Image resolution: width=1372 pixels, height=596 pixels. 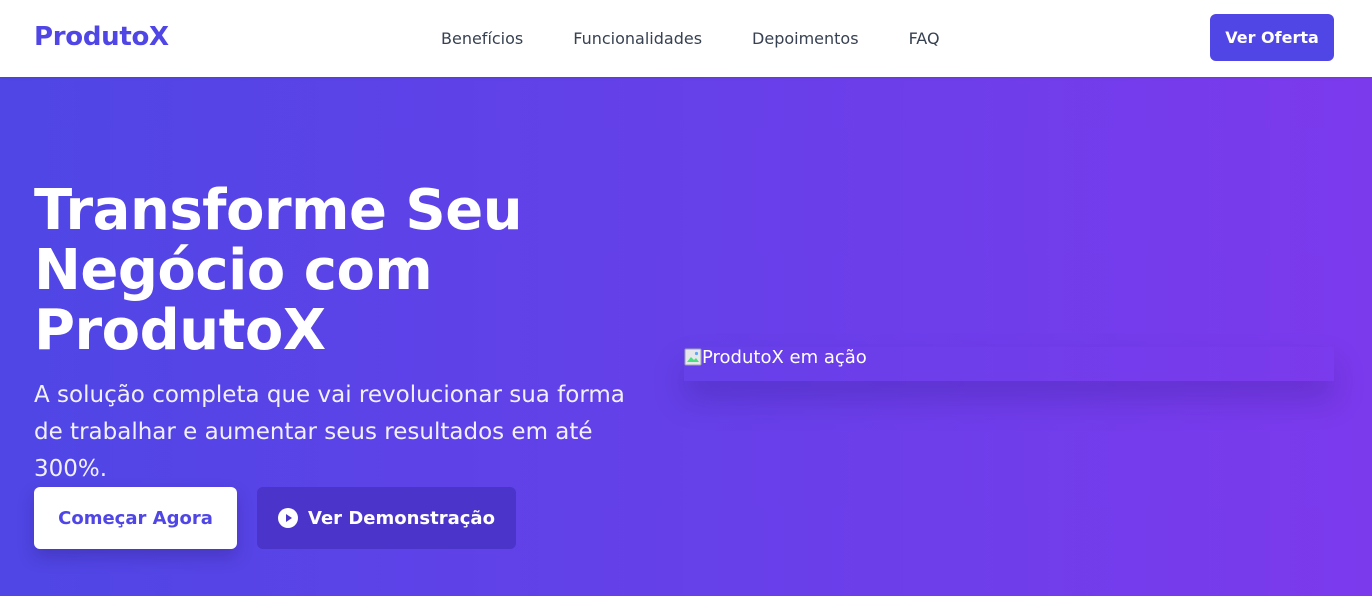 What do you see at coordinates (135, 518) in the screenshot?
I see `comecar-agora-button: Começar Agora` at bounding box center [135, 518].